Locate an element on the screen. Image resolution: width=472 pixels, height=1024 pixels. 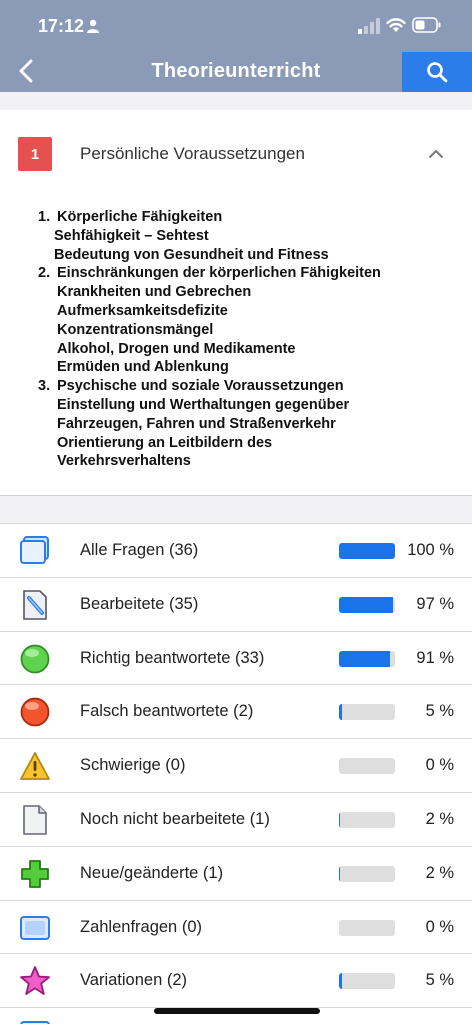
plus-icon is located at coordinates (35, 873).